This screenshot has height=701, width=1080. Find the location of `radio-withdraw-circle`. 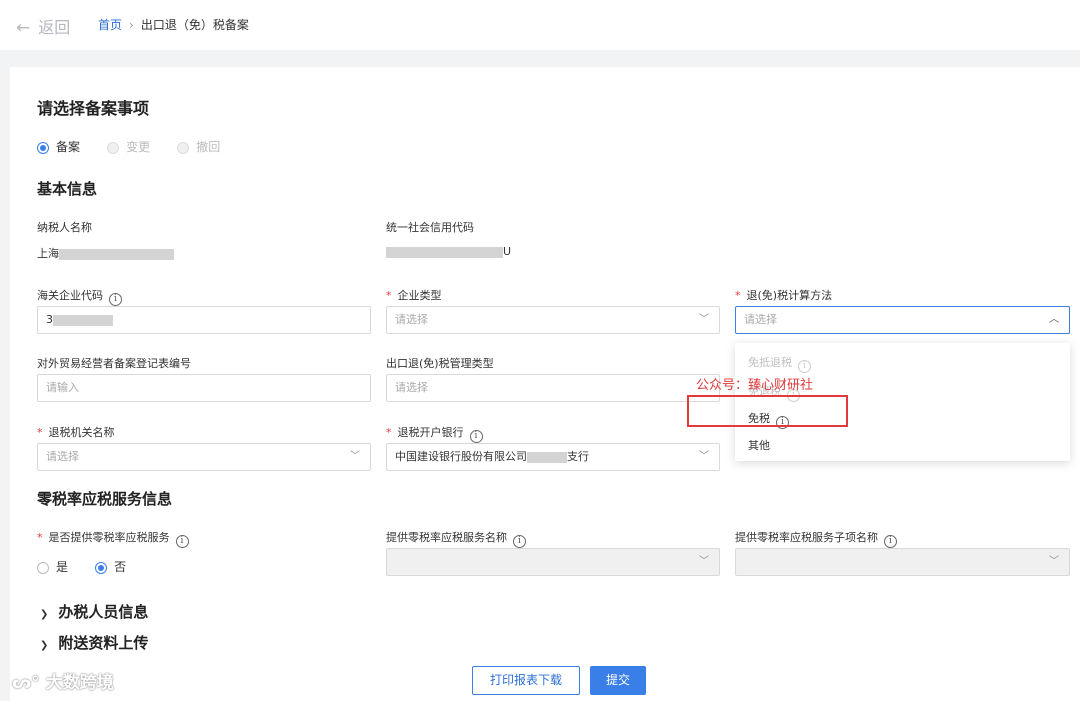

radio-withdraw-circle is located at coordinates (183, 148).